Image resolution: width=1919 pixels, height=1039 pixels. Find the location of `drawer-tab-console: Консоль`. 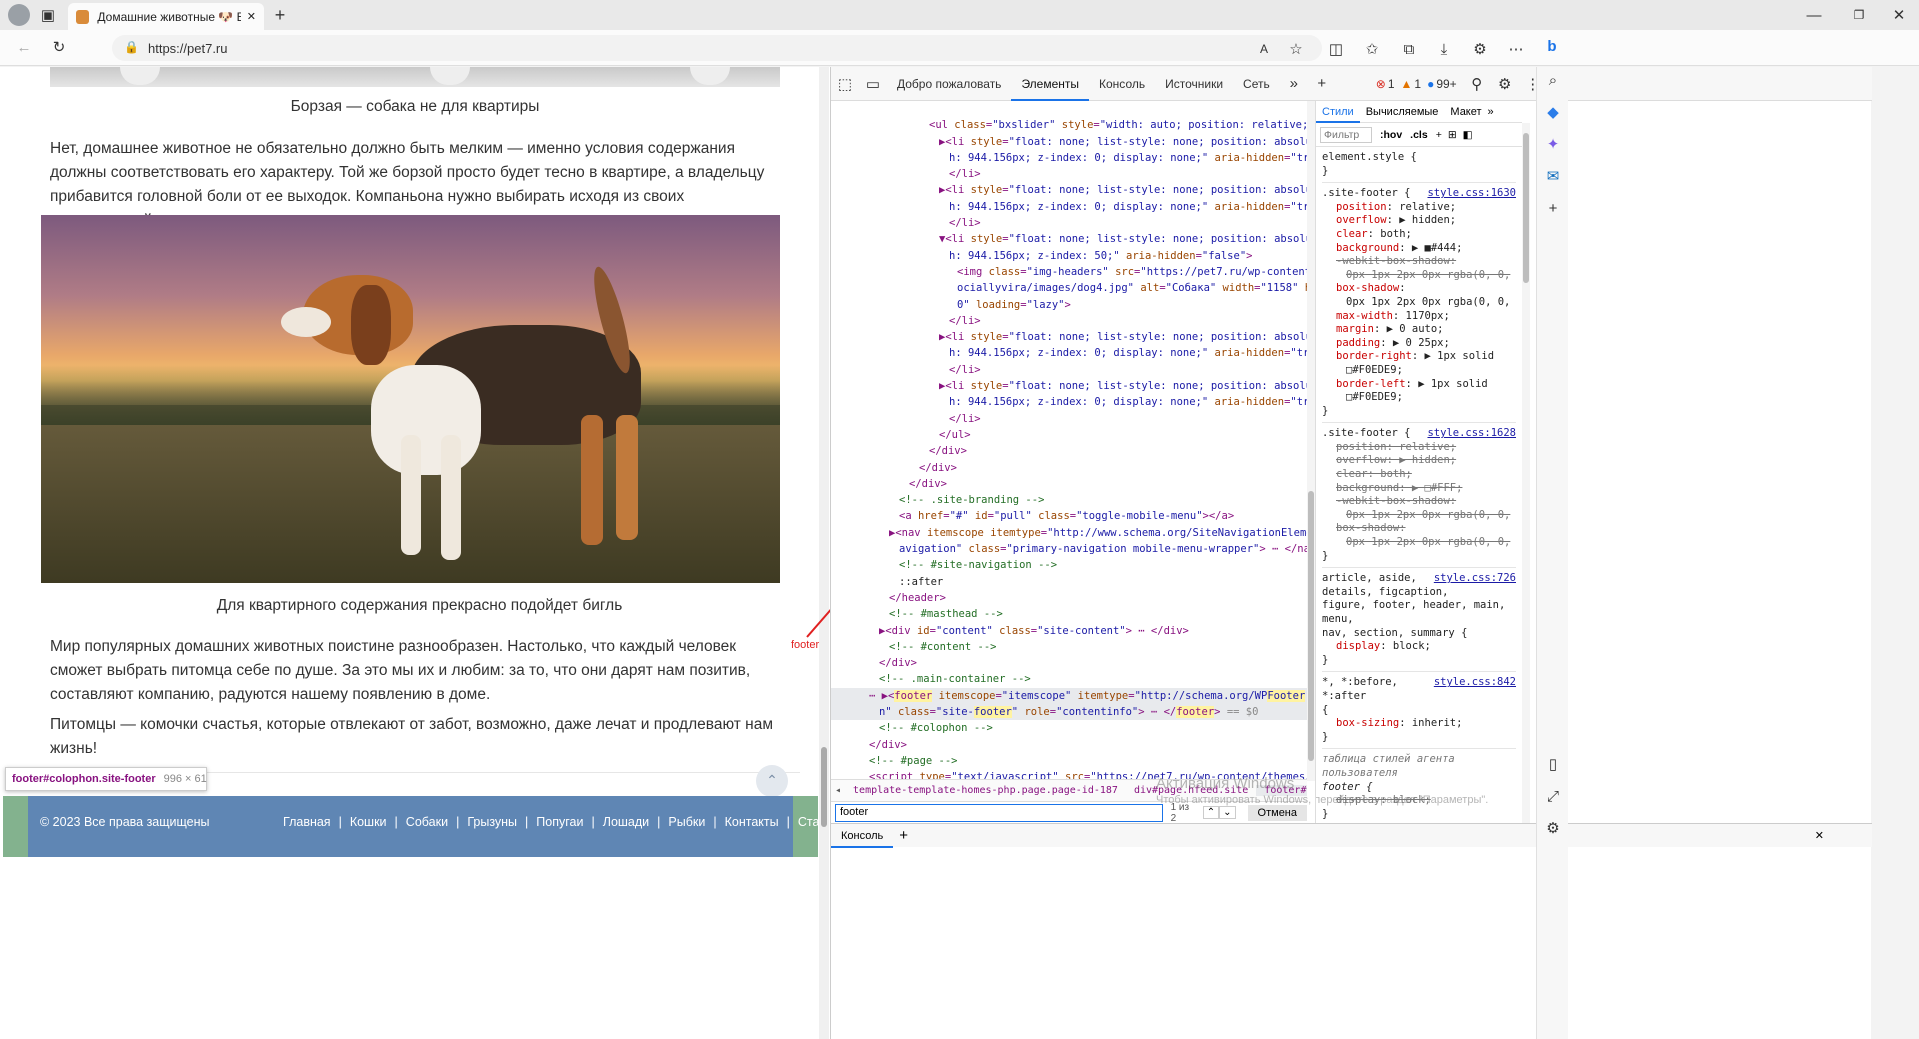

drawer-tab-console: Консоль is located at coordinates (862, 836).